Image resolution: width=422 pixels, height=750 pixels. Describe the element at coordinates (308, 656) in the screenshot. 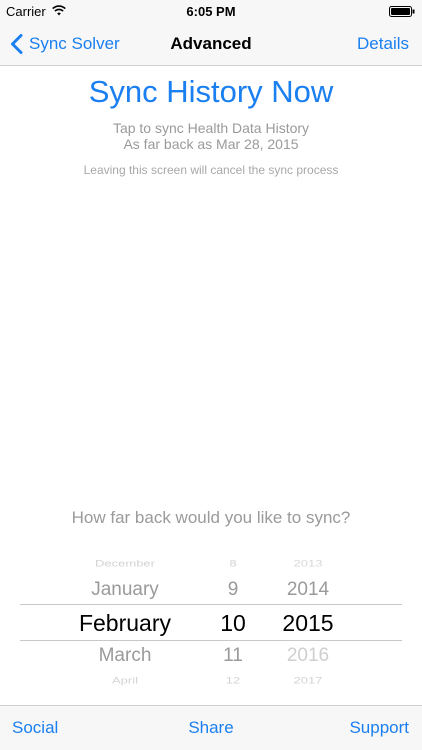

I see `year-option: 2016` at that location.